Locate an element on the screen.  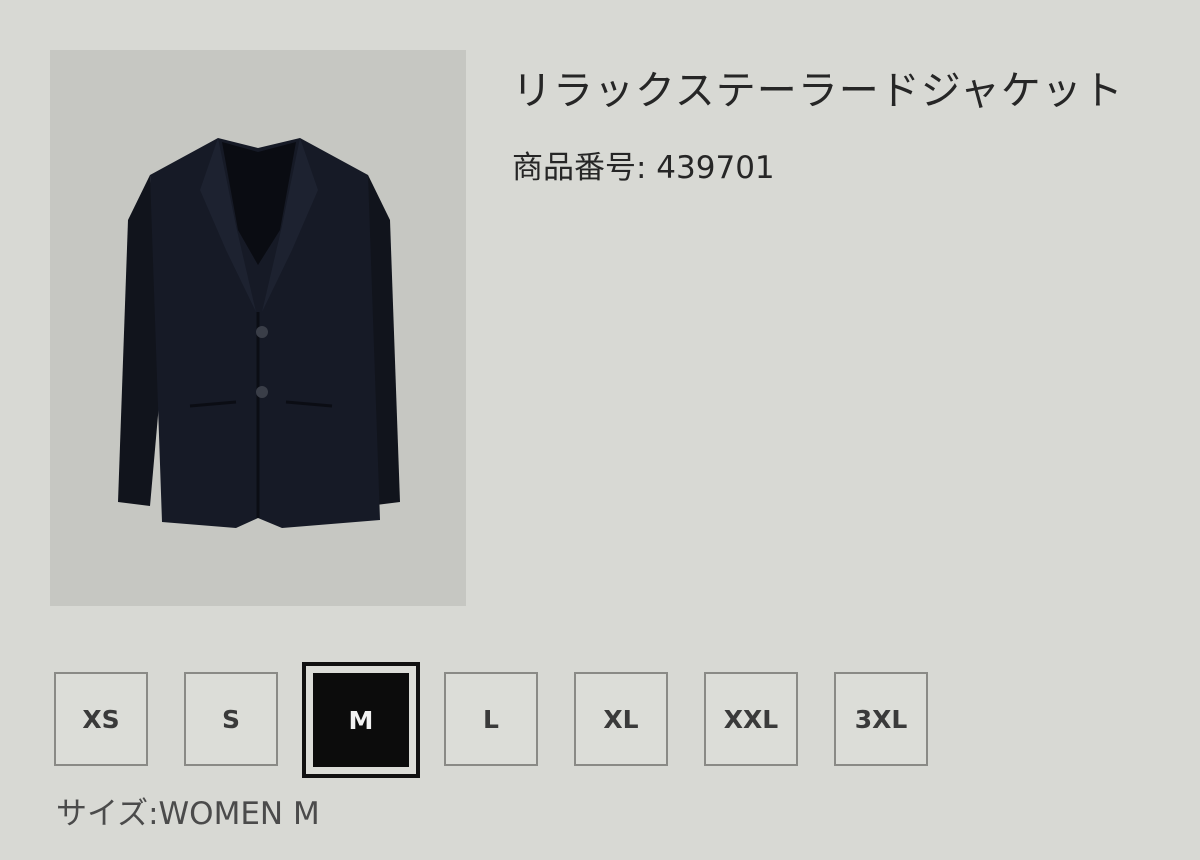
jacket-image is located at coordinates (259, 333).